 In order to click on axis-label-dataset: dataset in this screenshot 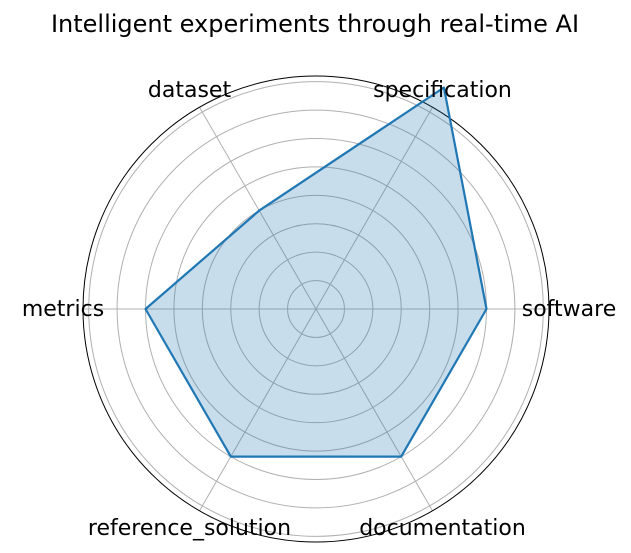, I will do `click(190, 90)`.